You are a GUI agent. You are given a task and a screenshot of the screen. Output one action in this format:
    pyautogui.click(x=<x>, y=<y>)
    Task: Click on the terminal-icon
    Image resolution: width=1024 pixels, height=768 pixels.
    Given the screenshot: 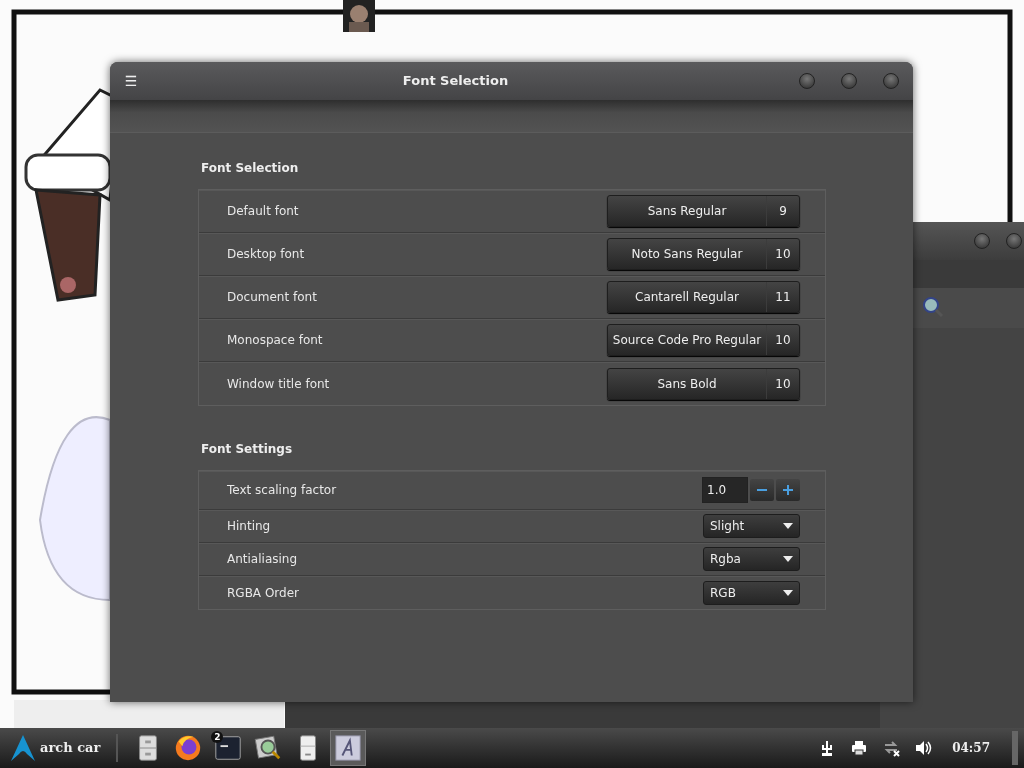 What is the action you would take?
    pyautogui.click(x=228, y=748)
    